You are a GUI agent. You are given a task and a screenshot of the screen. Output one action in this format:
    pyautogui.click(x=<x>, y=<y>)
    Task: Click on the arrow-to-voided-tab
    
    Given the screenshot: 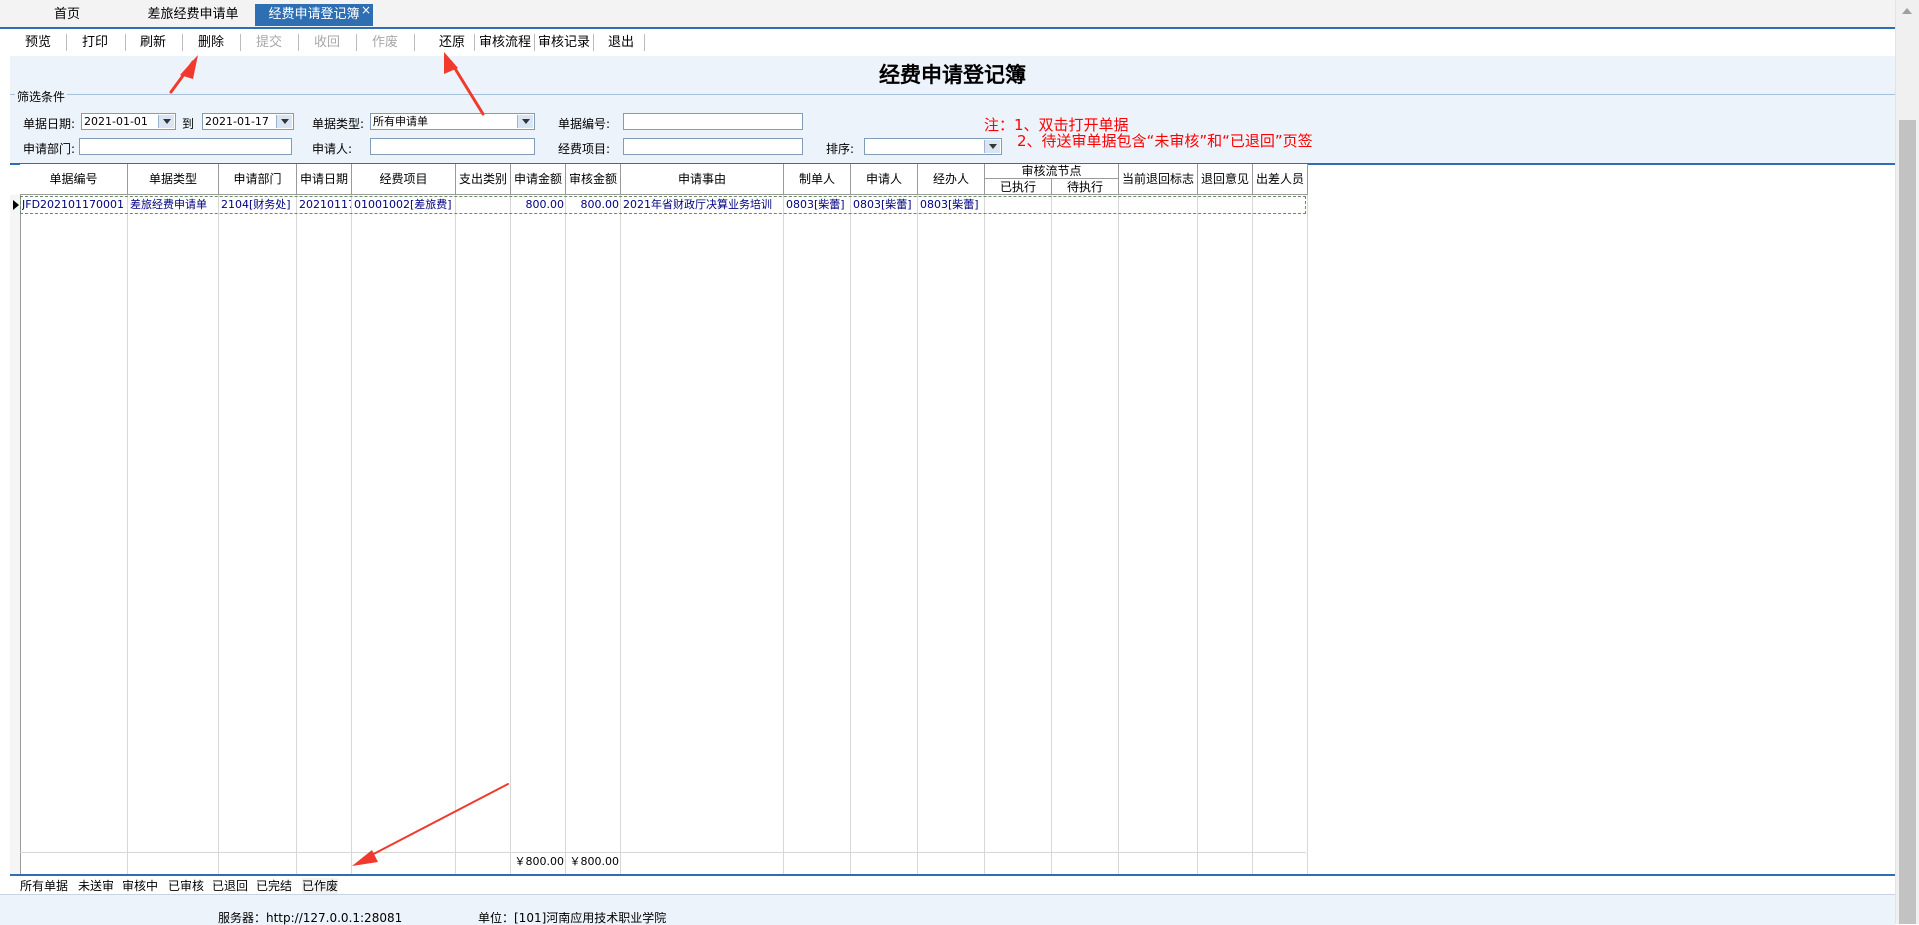 What is the action you would take?
    pyautogui.click(x=435, y=822)
    